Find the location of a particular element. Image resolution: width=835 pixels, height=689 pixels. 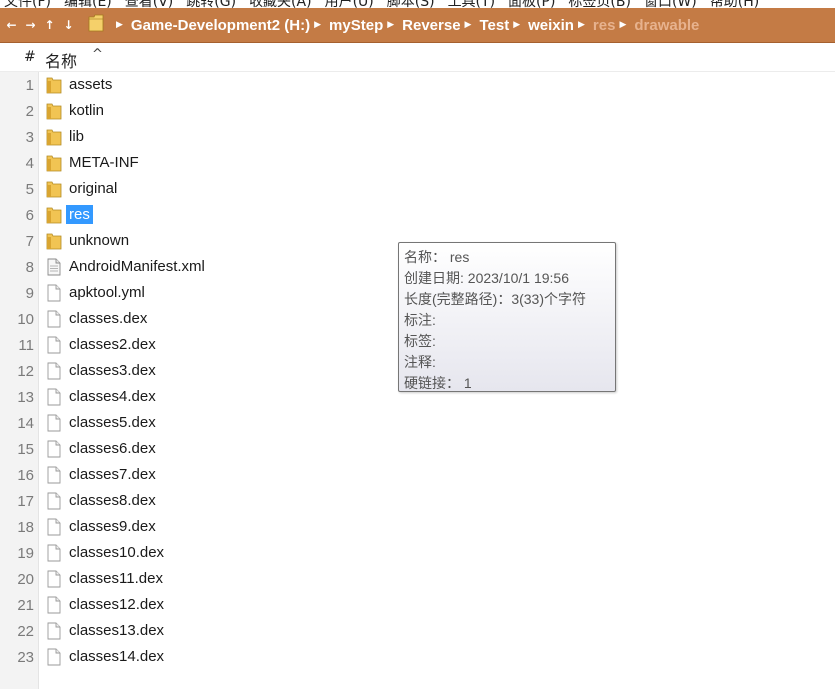

file-name: classes13.dex is located at coordinates (116, 630).